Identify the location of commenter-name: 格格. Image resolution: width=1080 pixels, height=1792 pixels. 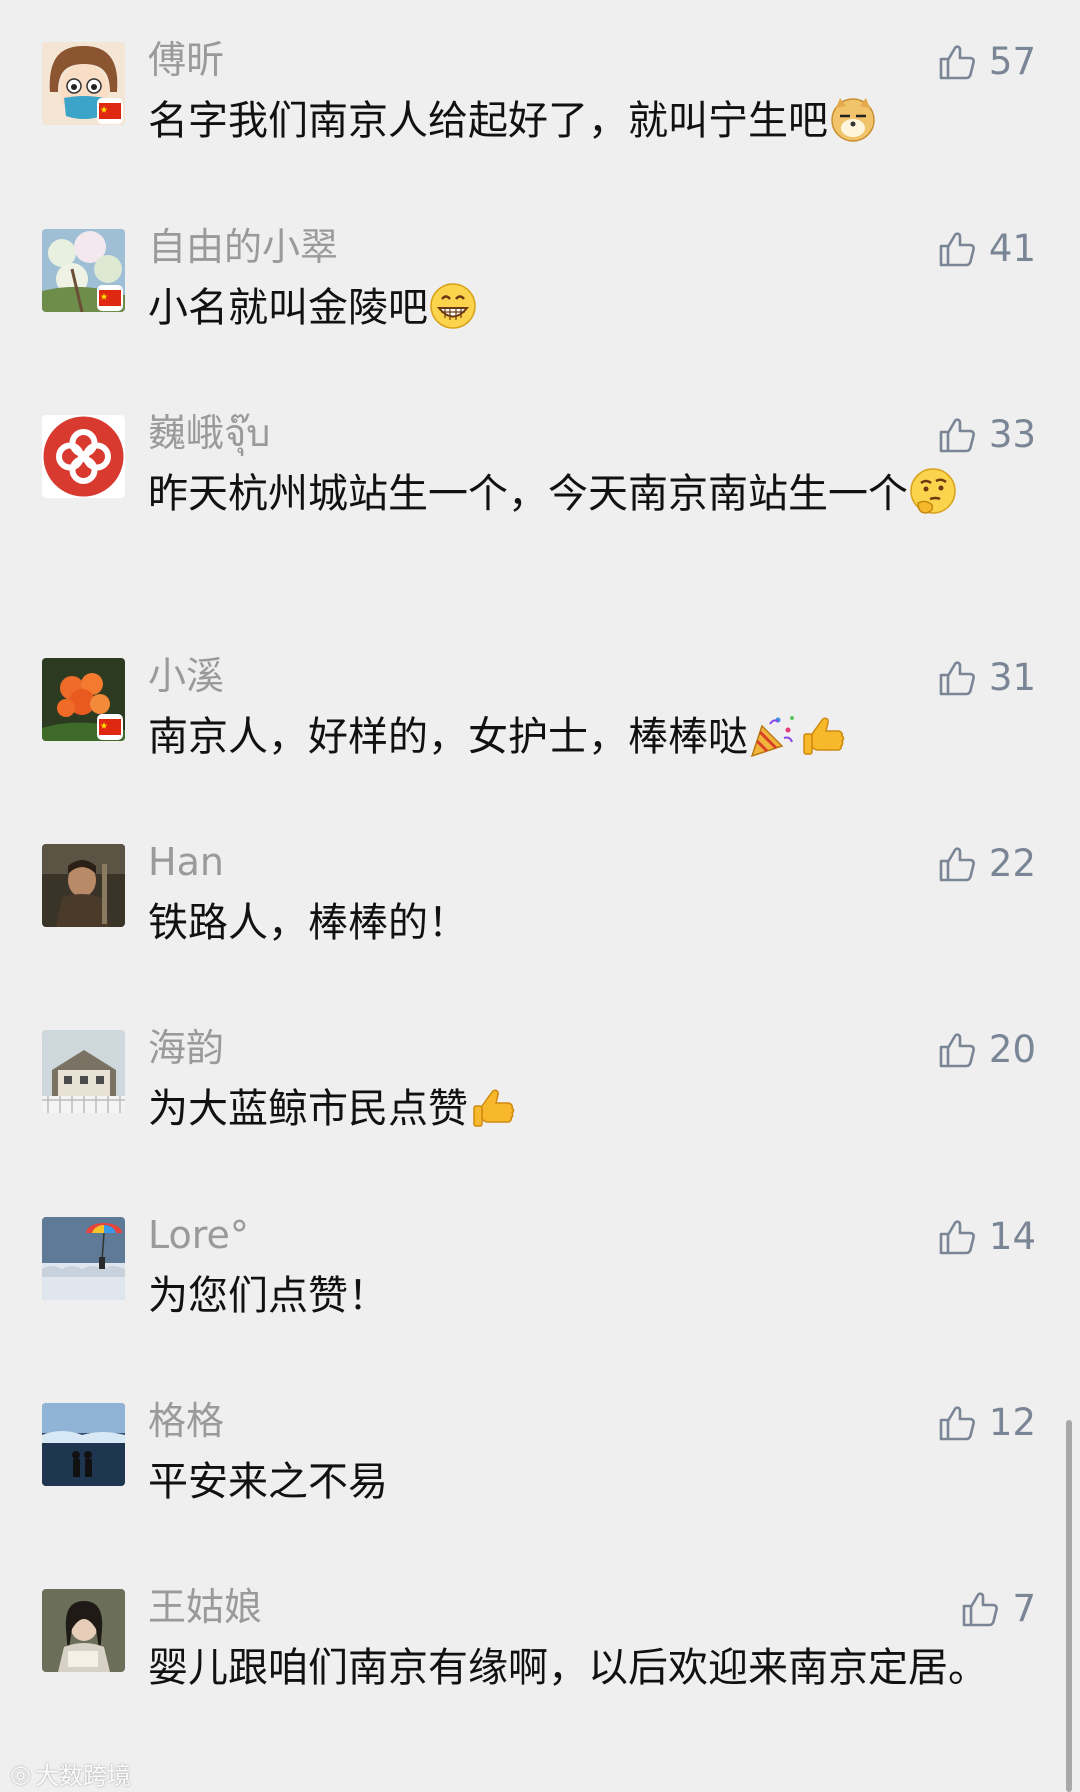
(186, 1421).